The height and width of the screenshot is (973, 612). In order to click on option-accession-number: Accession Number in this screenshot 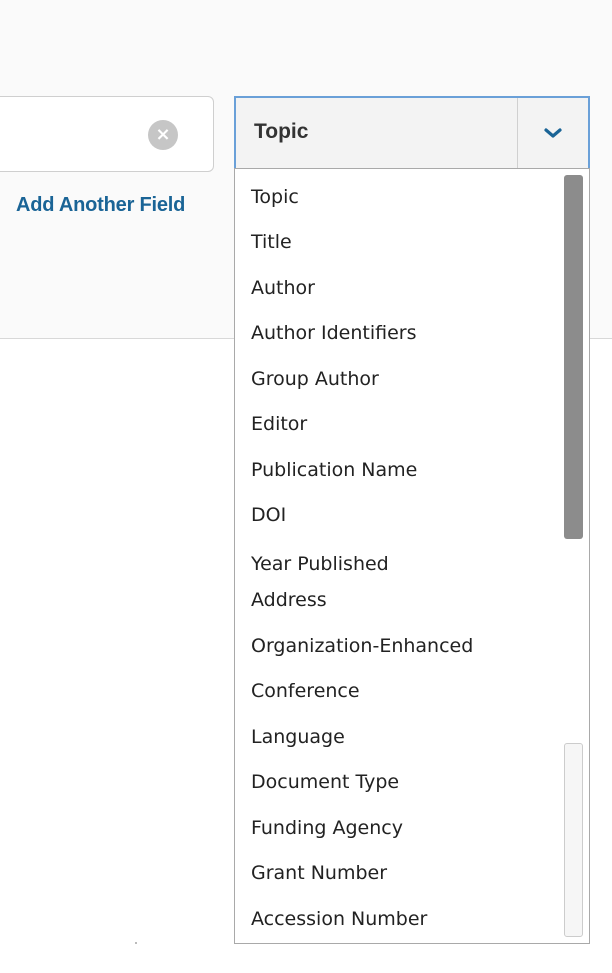, I will do `click(339, 919)`.